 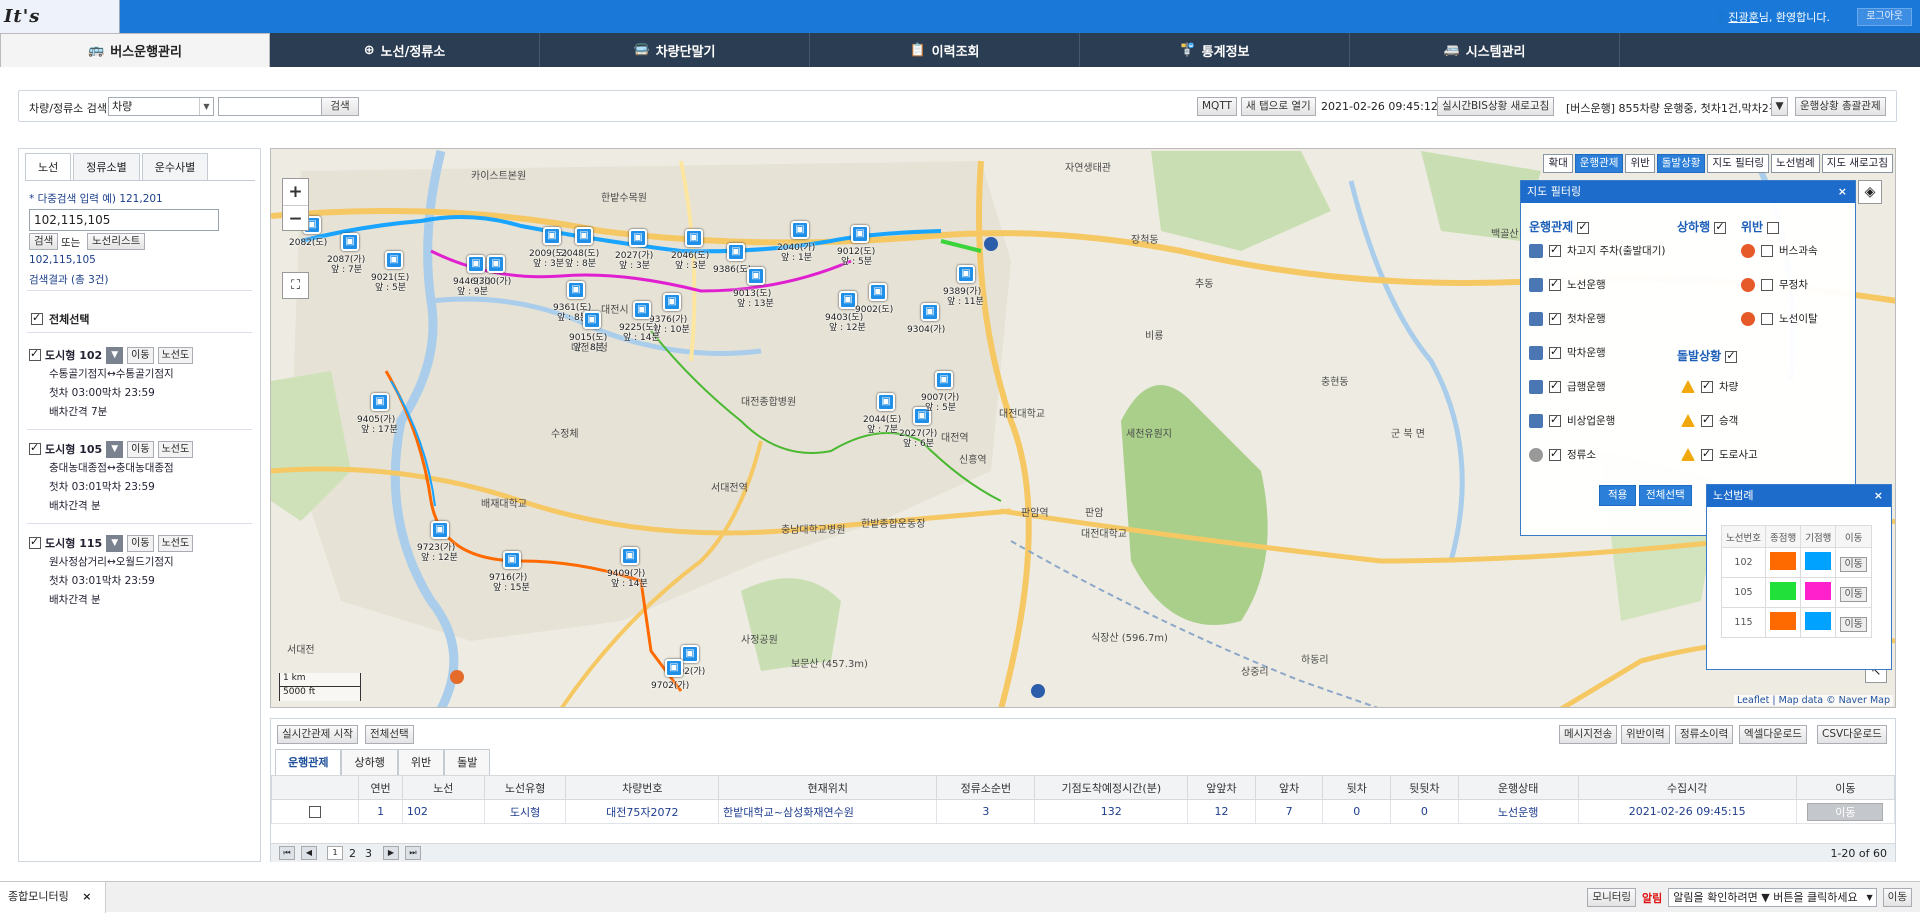 I want to click on zoom-in-button: +, so click(x=295, y=192).